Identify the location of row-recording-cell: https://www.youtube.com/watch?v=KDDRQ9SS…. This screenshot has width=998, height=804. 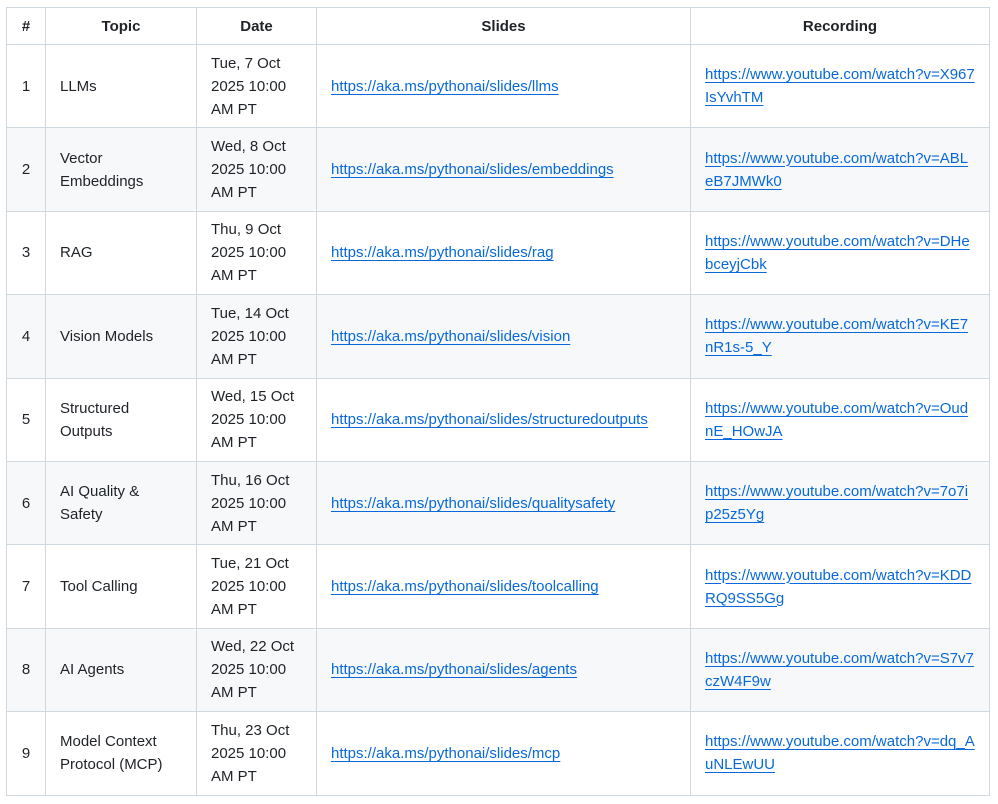
(840, 586).